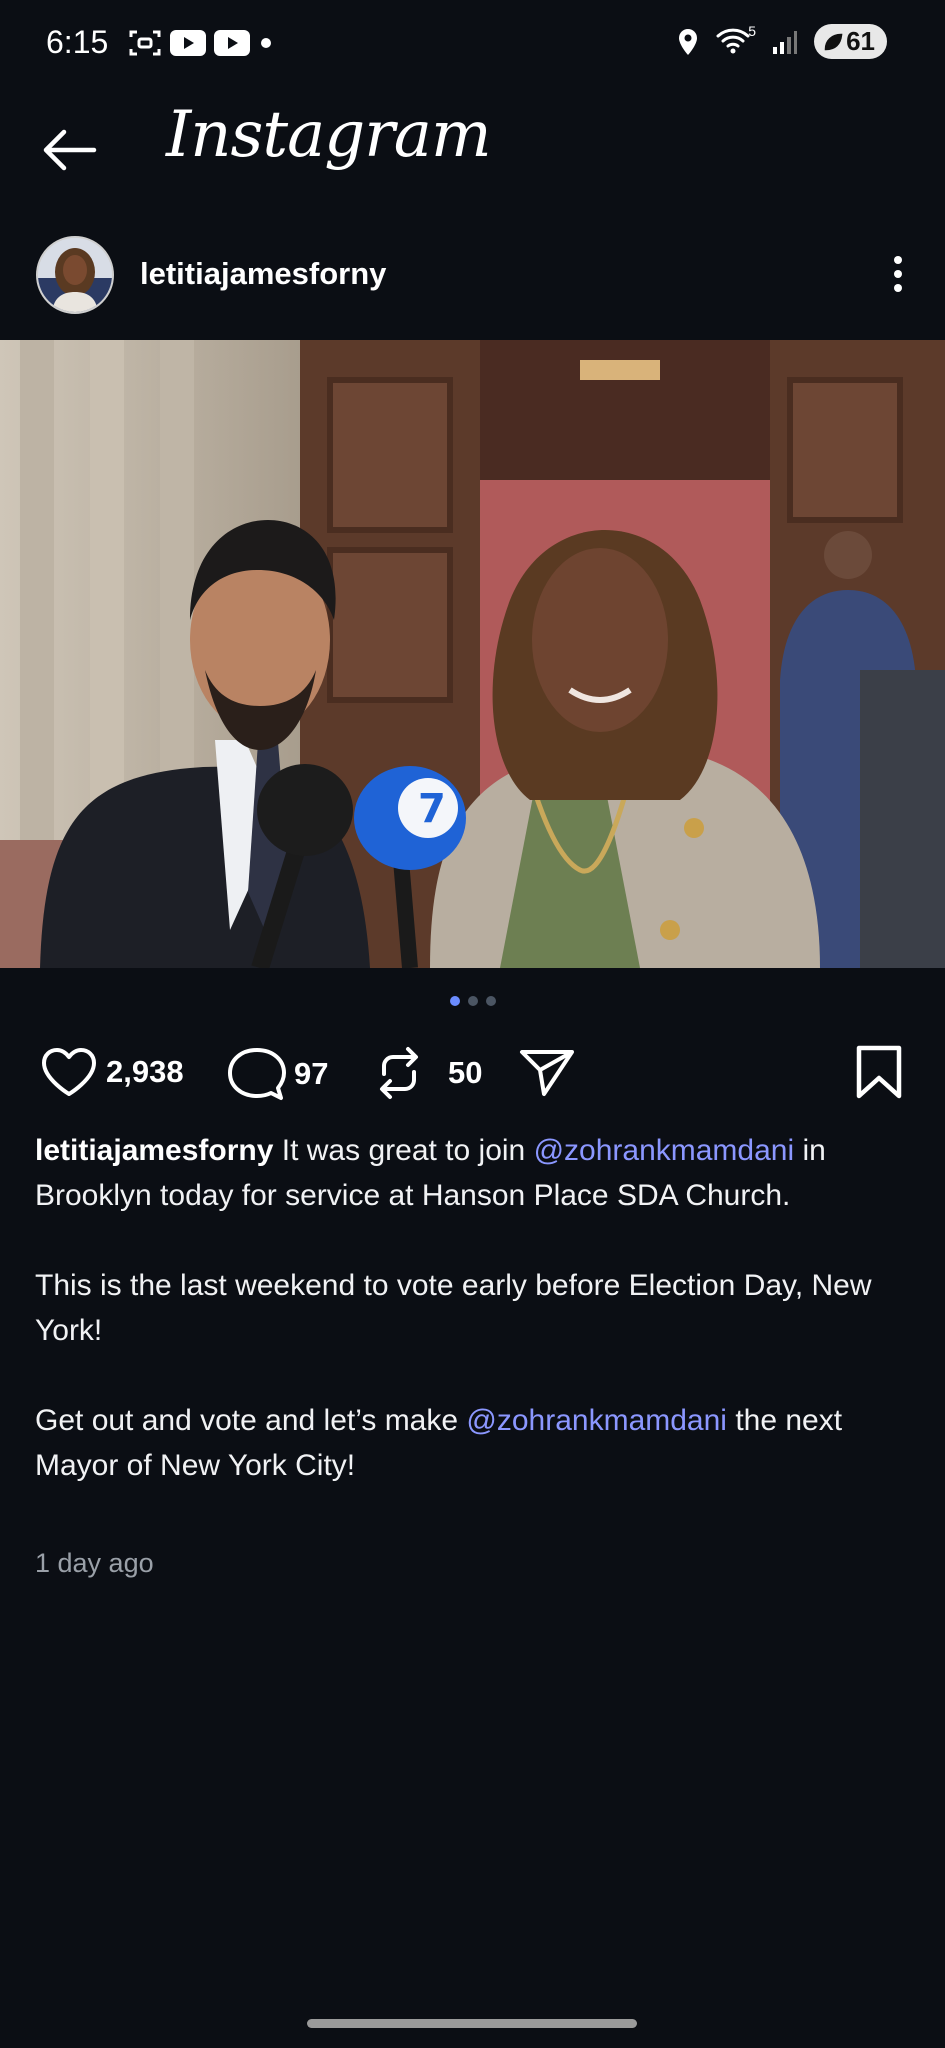  I want to click on send-icon, so click(547, 1072).